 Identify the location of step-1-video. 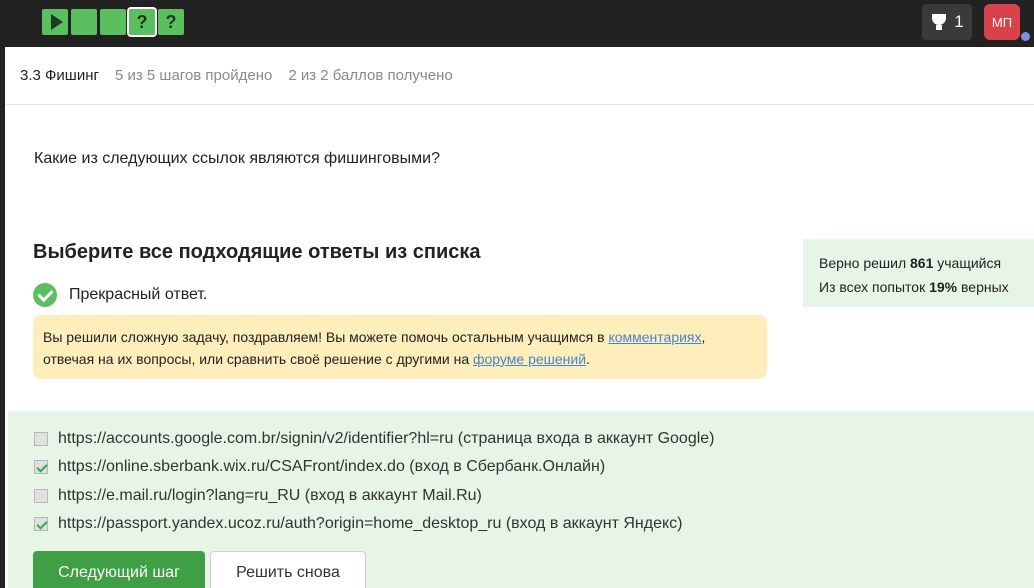
(55, 22).